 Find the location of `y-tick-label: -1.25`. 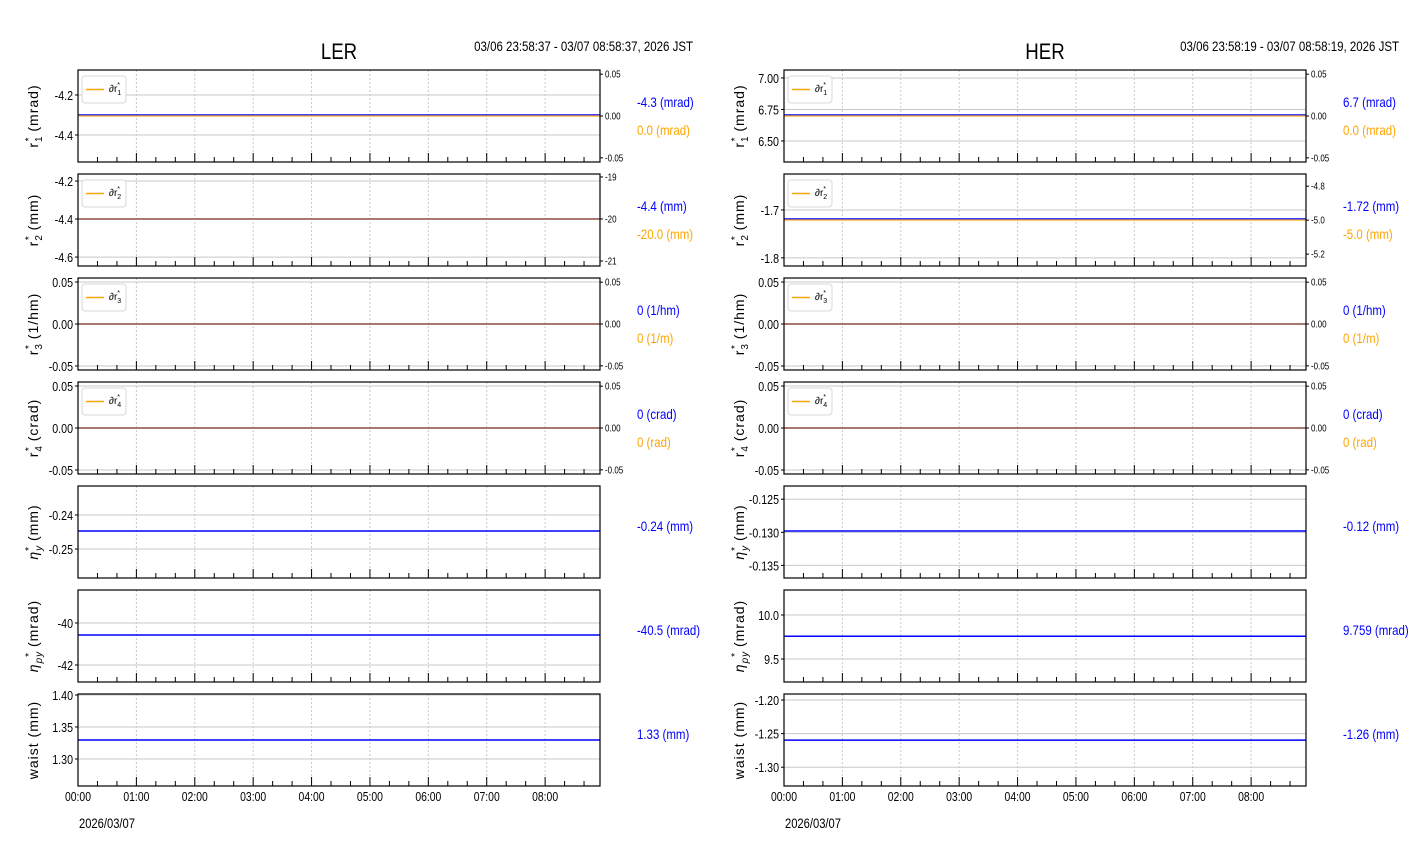

y-tick-label: -1.25 is located at coordinates (767, 734).